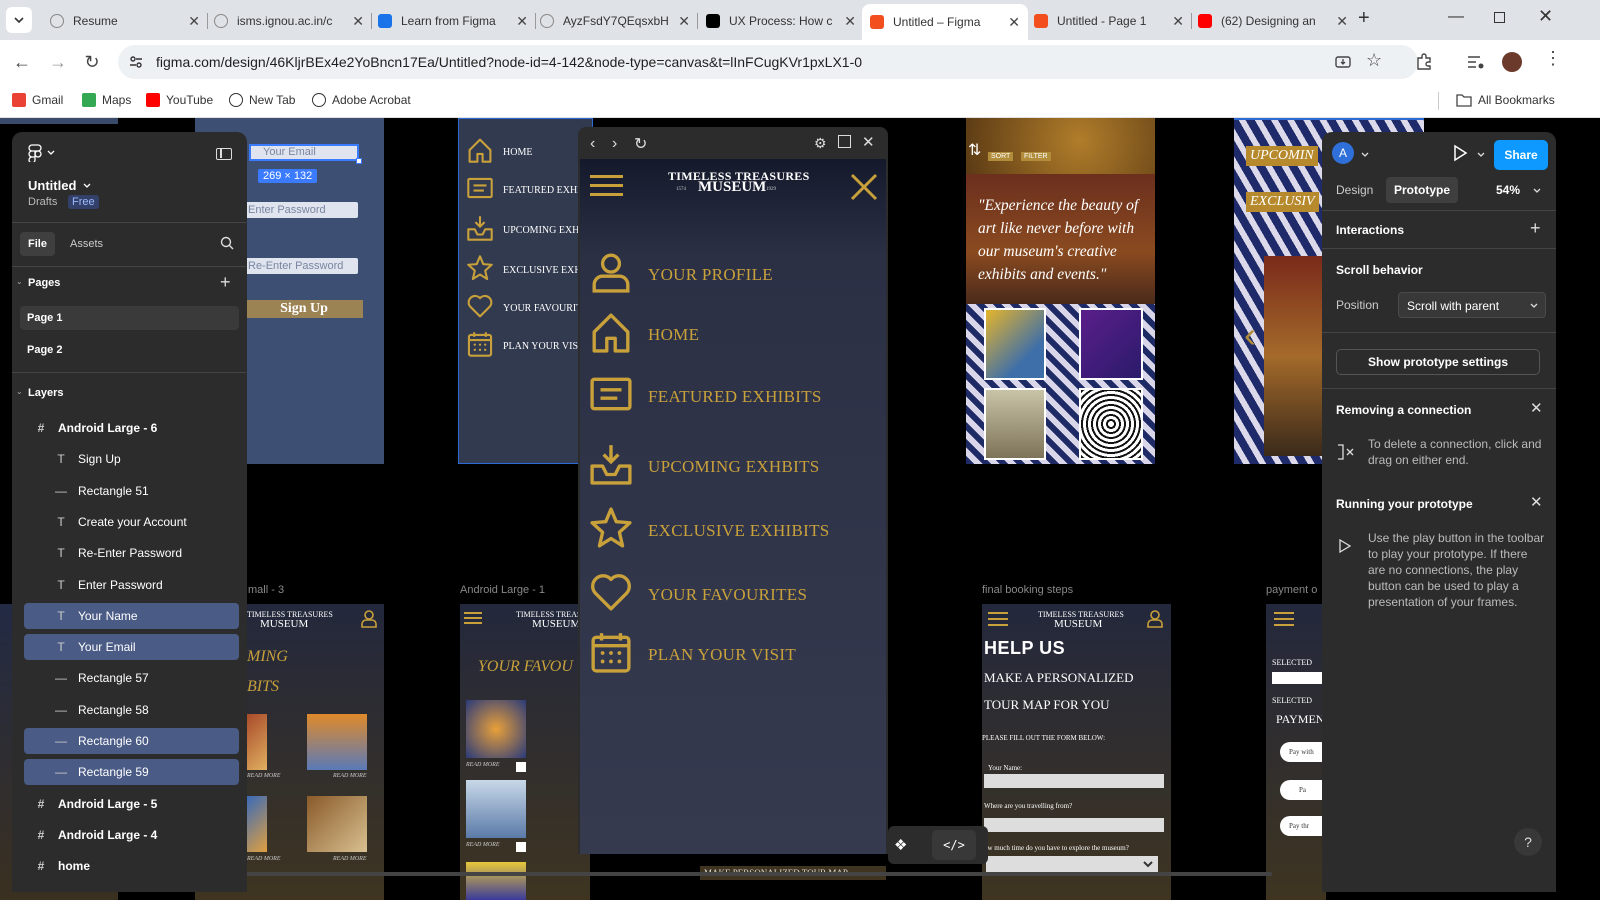 This screenshot has height=900, width=1600. What do you see at coordinates (131, 459) in the screenshot?
I see `layer-item: T Sign Up` at bounding box center [131, 459].